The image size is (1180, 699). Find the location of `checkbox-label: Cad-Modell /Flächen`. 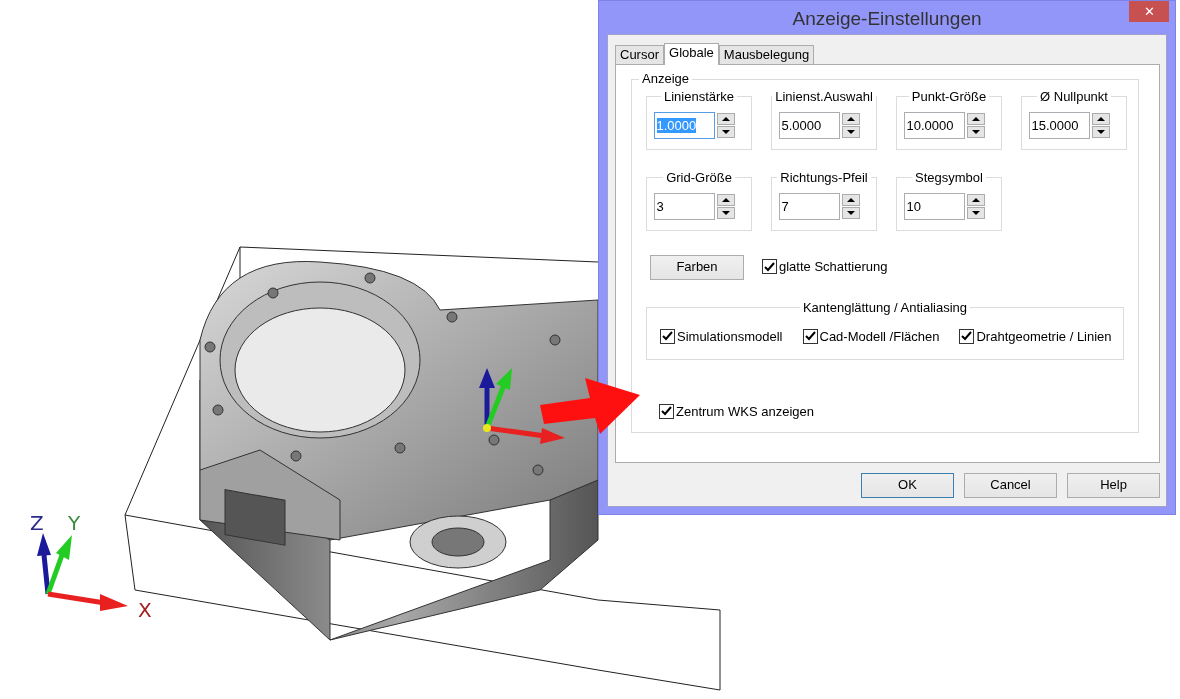

checkbox-label: Cad-Modell /Flächen is located at coordinates (879, 336).